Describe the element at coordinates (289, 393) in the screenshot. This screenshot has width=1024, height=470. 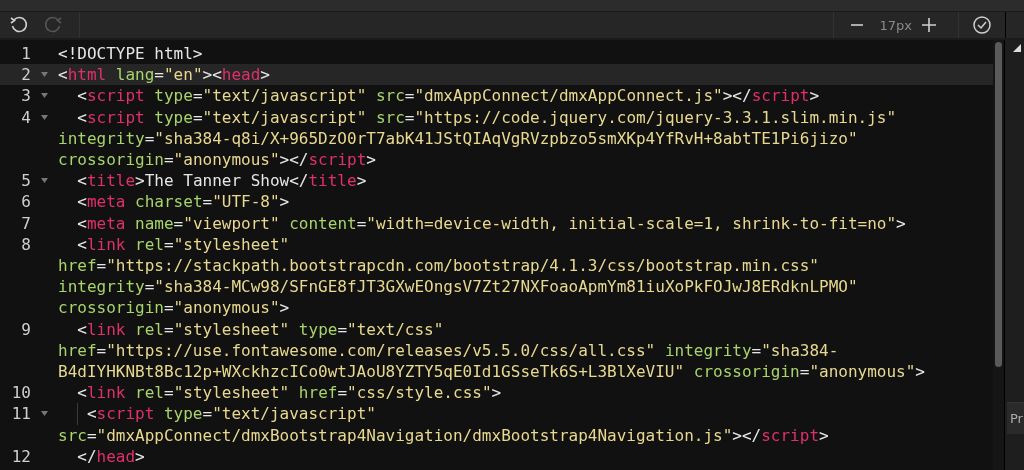
I see `code-line: <link rel="stylesheet" href="css/style.css">` at that location.